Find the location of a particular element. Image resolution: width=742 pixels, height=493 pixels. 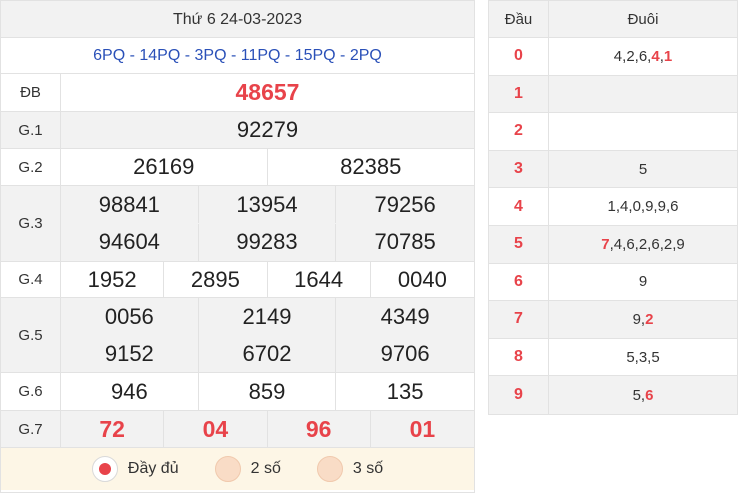

prize-number: 92279 is located at coordinates (267, 129).